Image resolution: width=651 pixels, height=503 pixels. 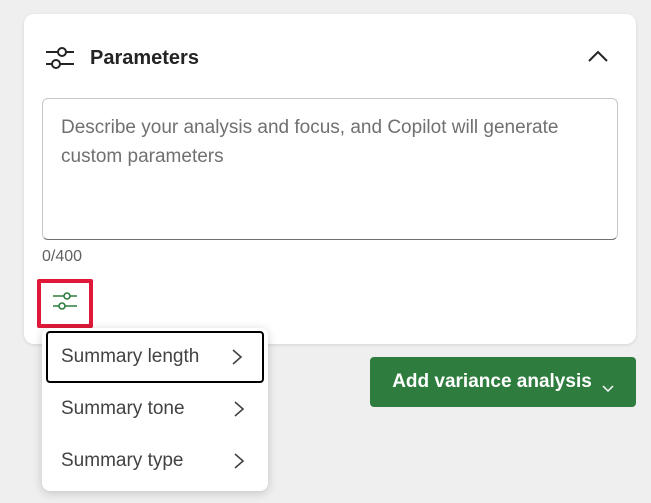 I want to click on add-variance-label: Add variance analysis, so click(x=492, y=381).